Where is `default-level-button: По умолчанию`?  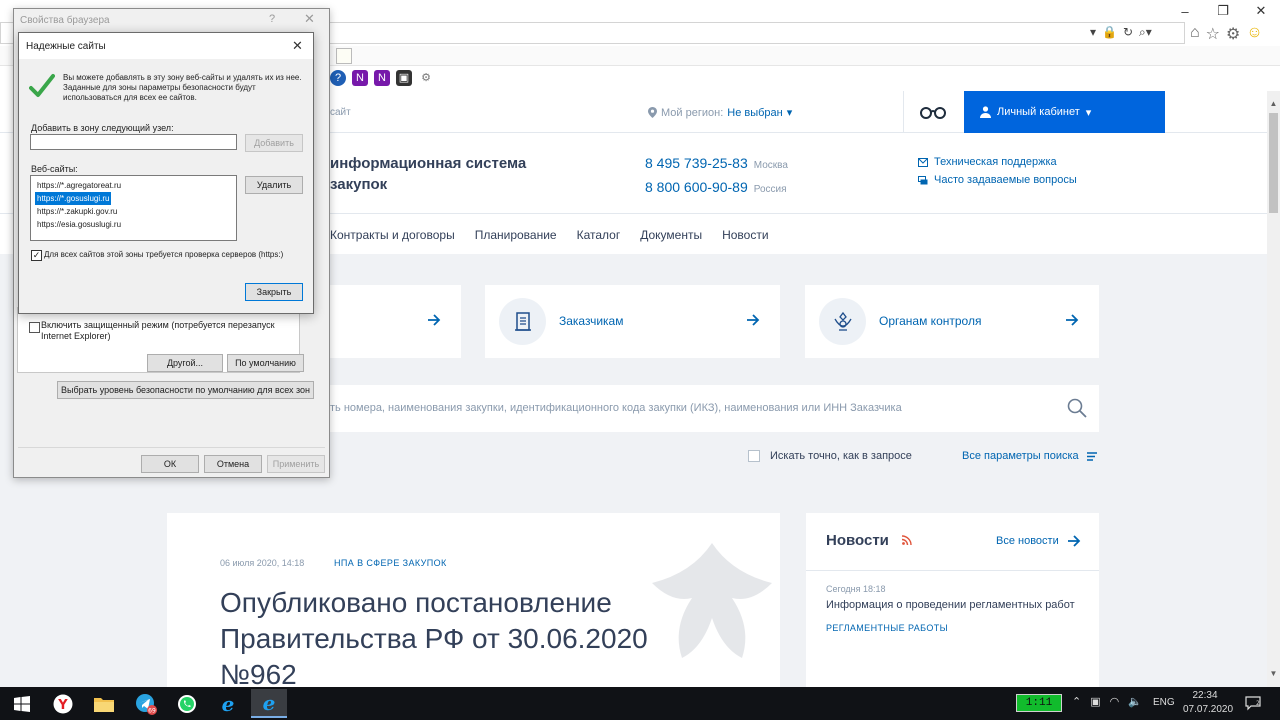 default-level-button: По умолчанию is located at coordinates (265, 363).